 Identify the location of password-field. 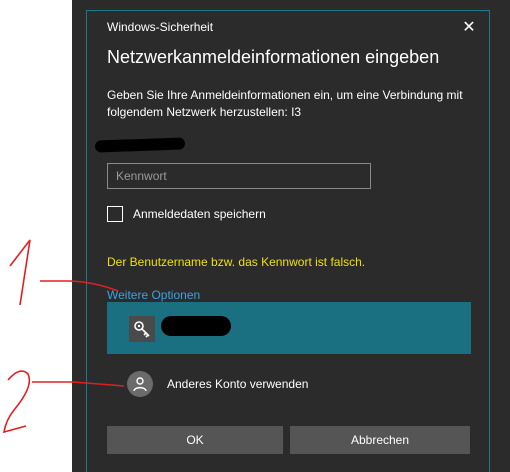
(239, 176).